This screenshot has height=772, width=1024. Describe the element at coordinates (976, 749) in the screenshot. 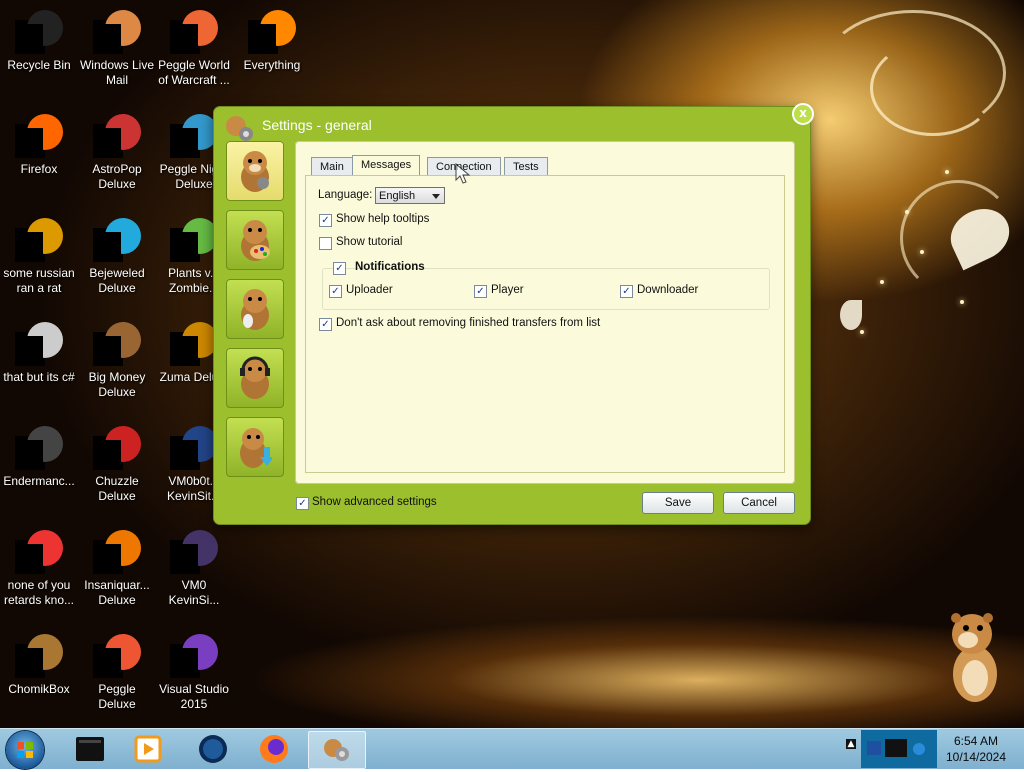

I see `clock: 6:54 AM 10/14/2024` at that location.